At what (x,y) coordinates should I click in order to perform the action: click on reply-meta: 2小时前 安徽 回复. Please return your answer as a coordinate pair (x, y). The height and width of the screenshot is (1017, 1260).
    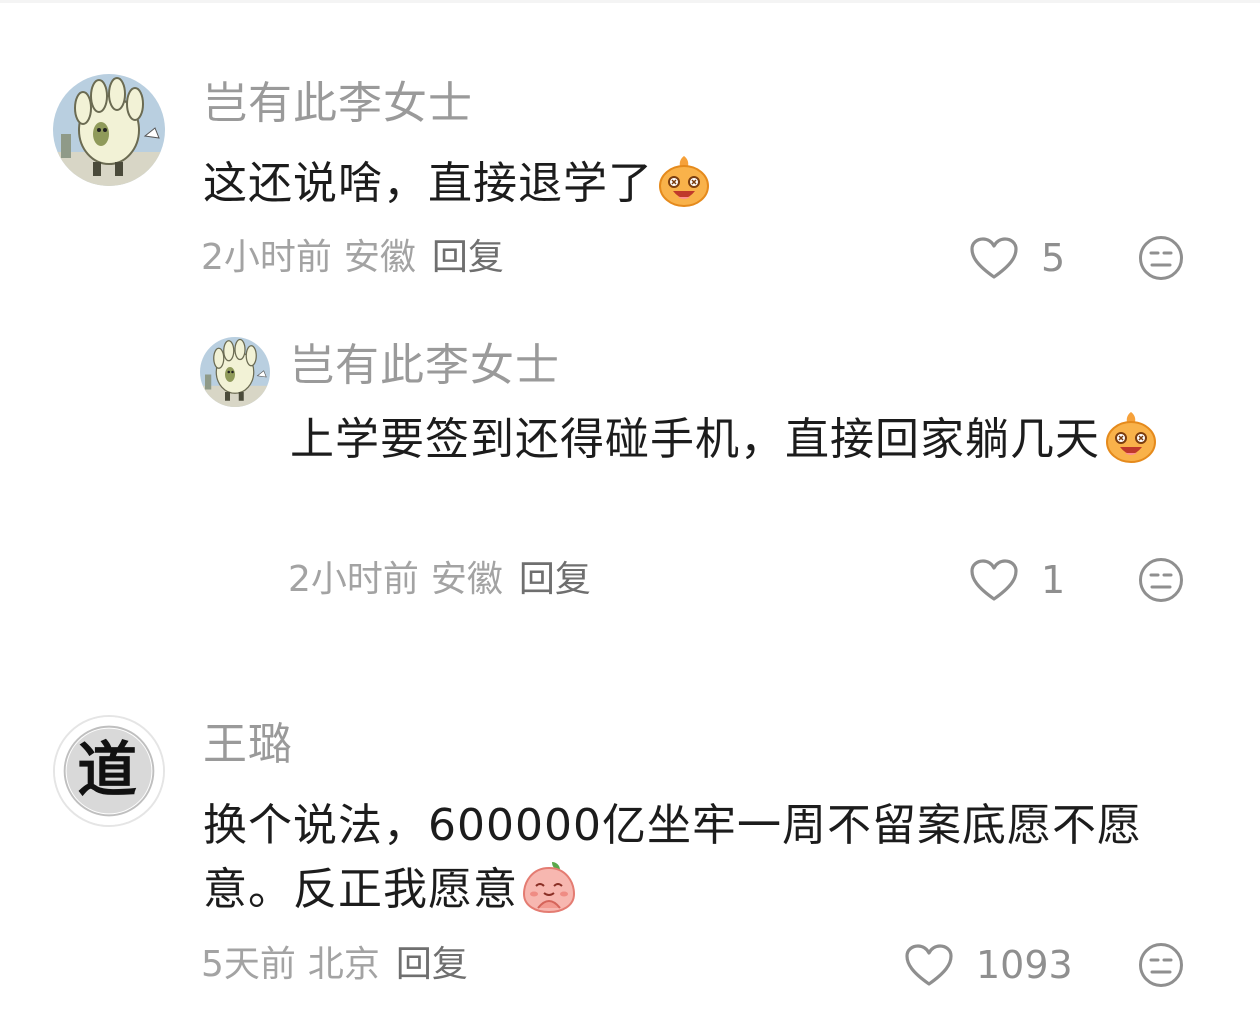
    Looking at the image, I should click on (445, 580).